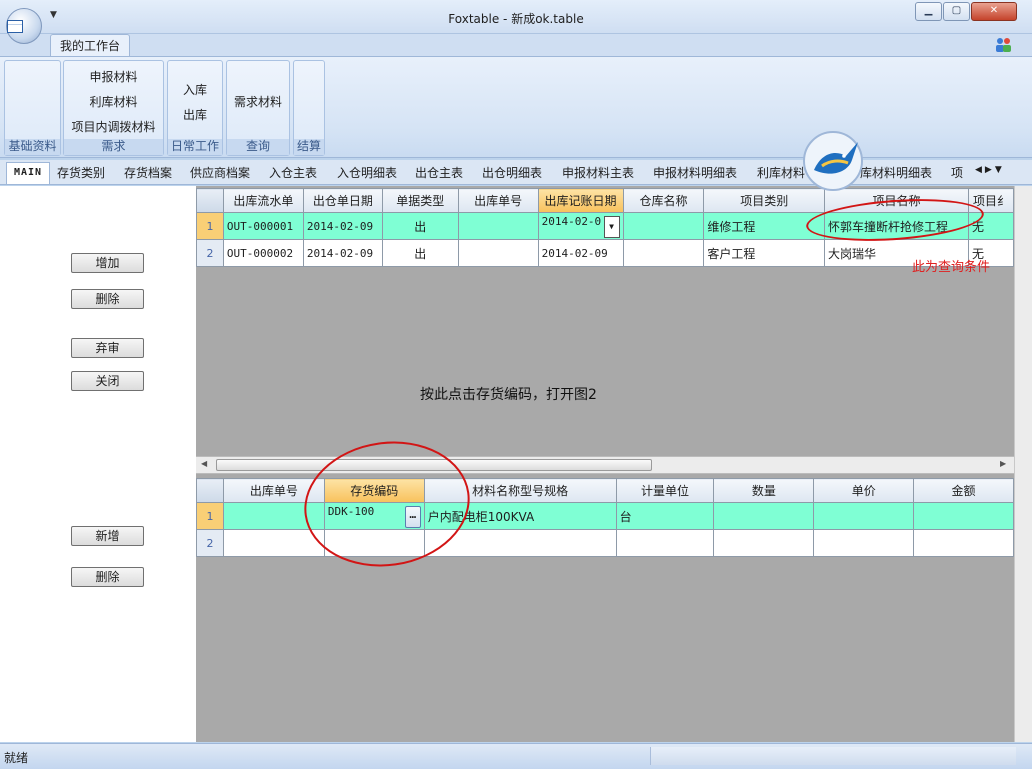 The height and width of the screenshot is (769, 1032). I want to click on column-header: 项目类别, so click(764, 200).